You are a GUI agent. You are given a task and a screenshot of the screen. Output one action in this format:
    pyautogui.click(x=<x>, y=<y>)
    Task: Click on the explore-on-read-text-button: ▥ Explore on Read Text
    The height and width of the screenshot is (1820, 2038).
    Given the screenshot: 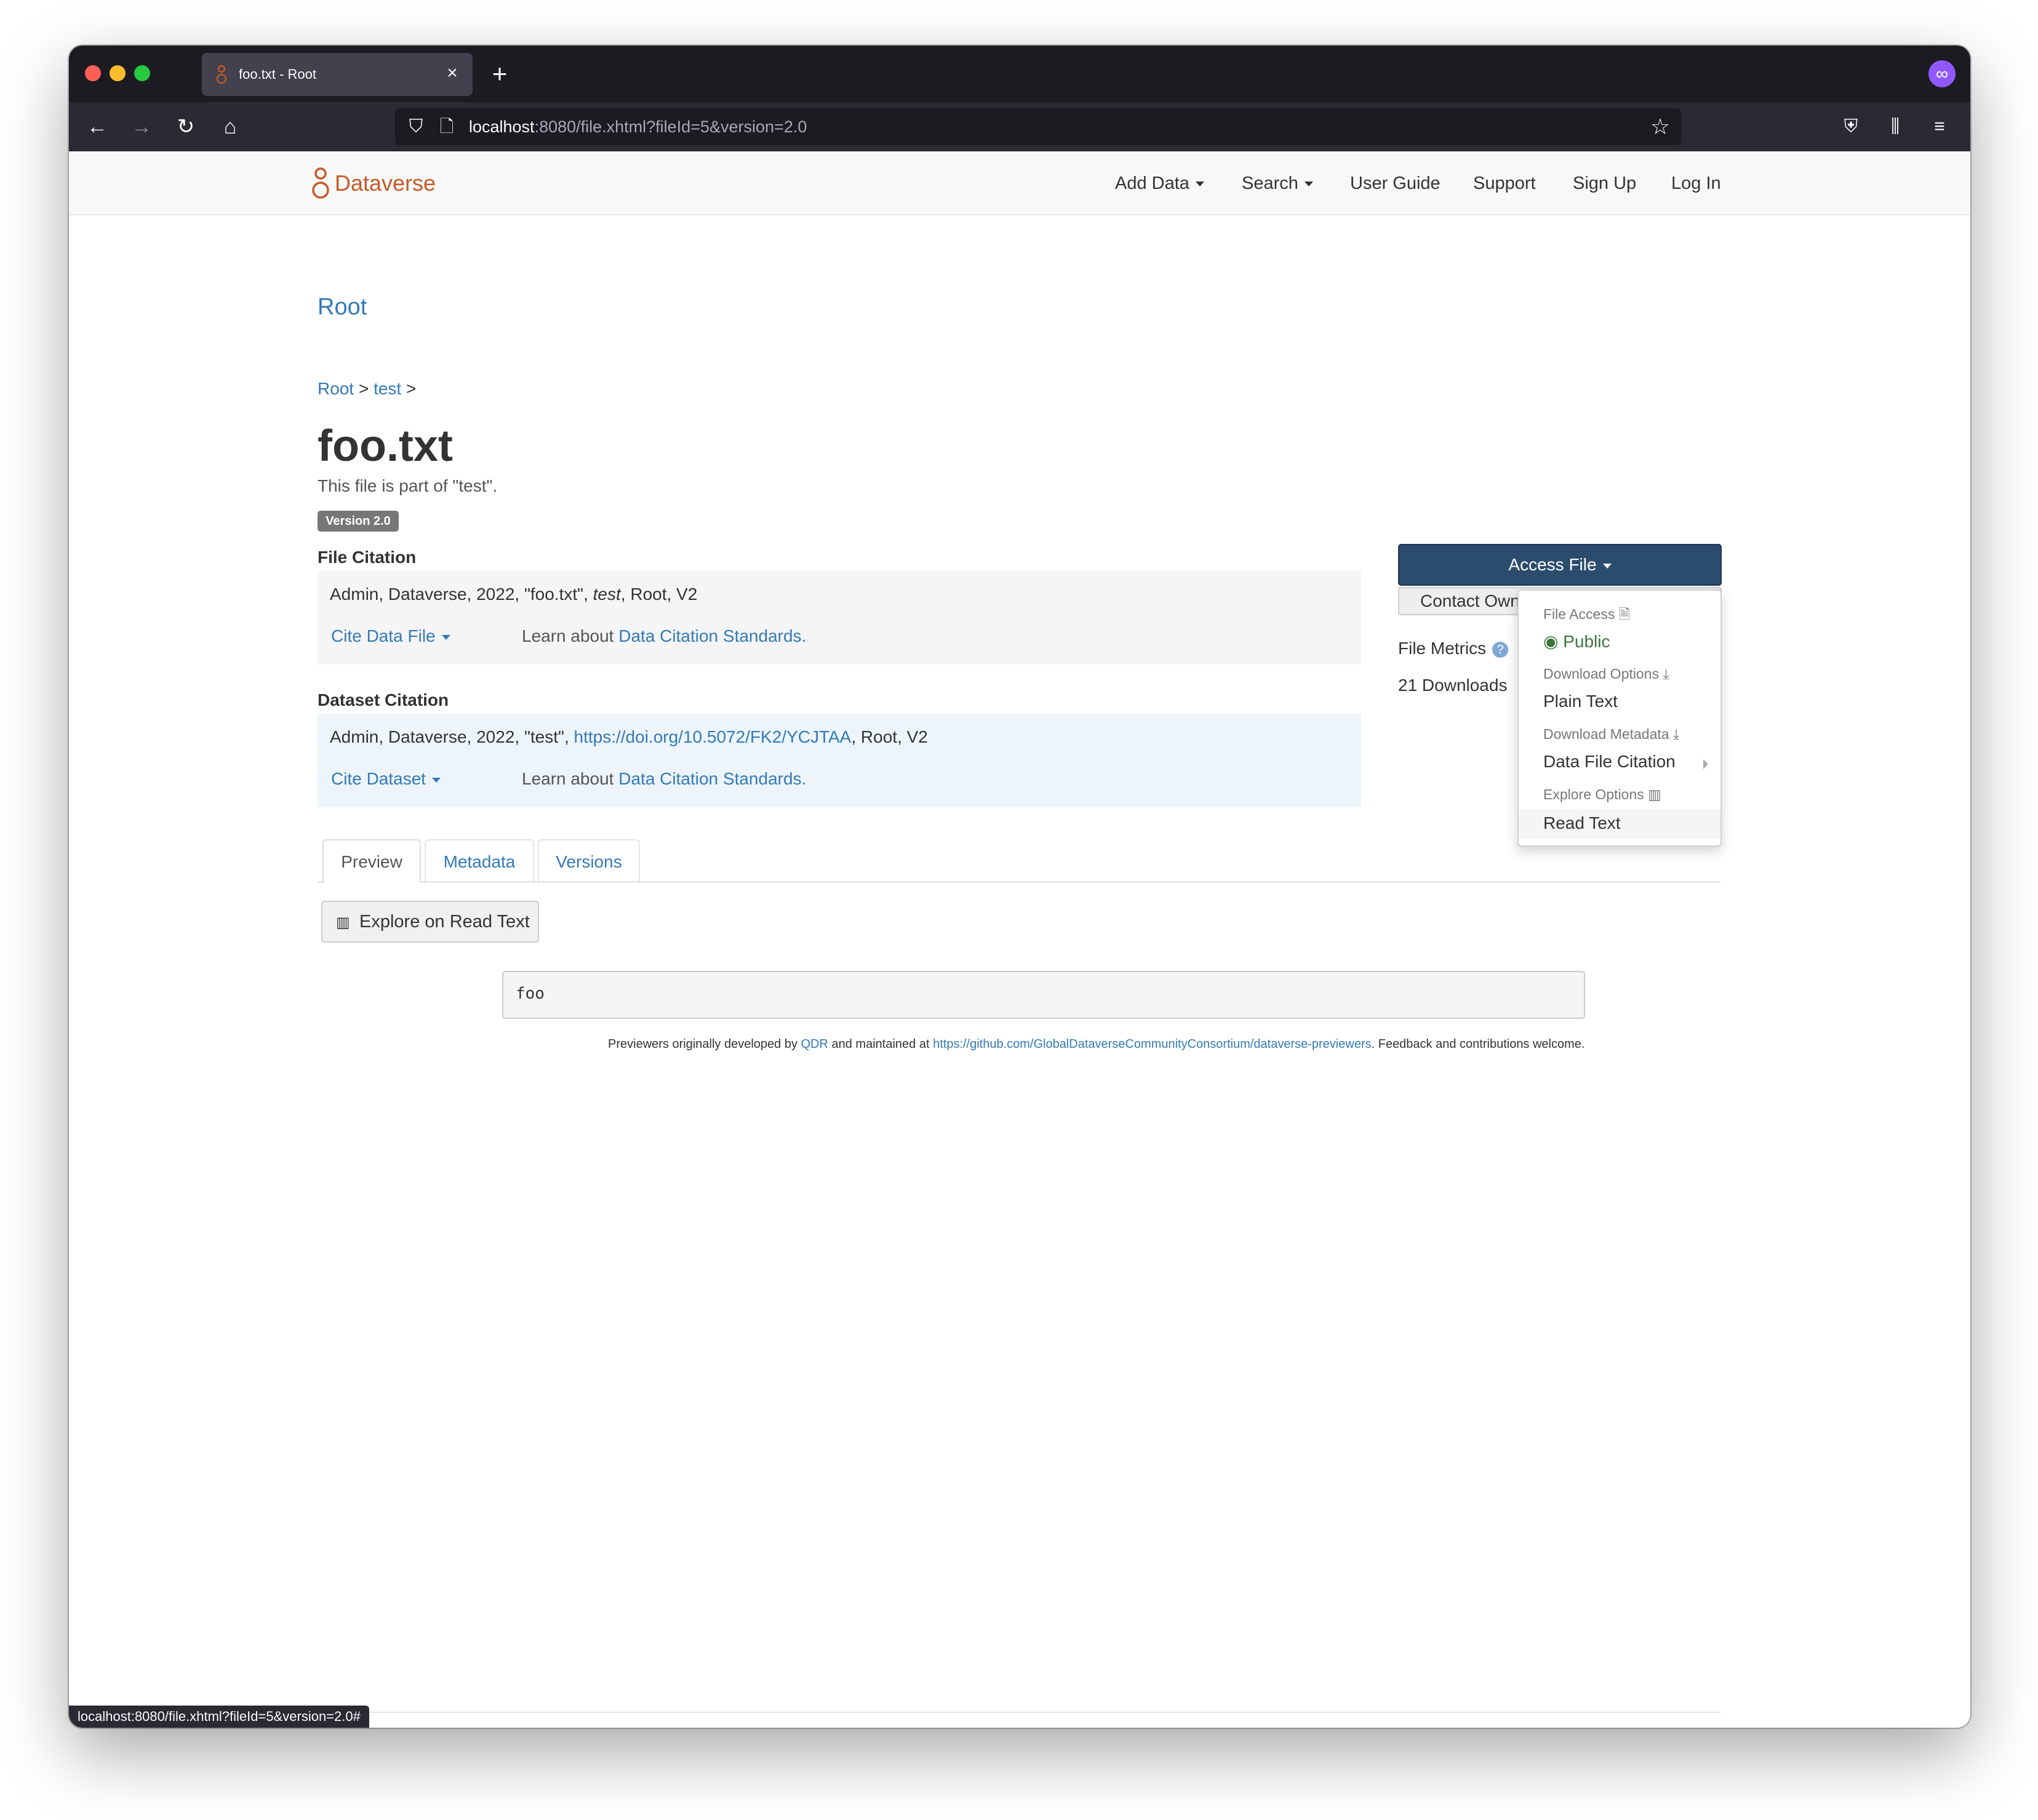 What is the action you would take?
    pyautogui.click(x=430, y=922)
    